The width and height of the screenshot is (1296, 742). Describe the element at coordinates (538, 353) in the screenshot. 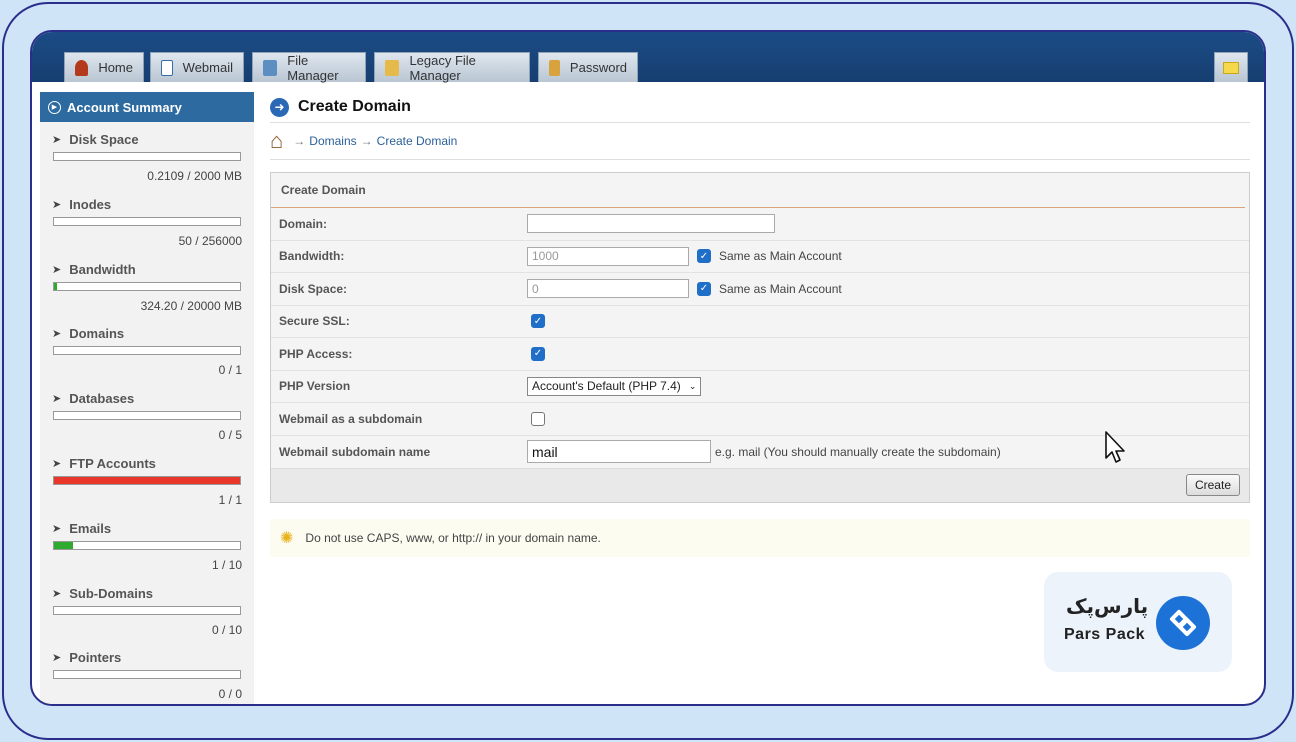

I see `php-access-checkbox: ✓` at that location.